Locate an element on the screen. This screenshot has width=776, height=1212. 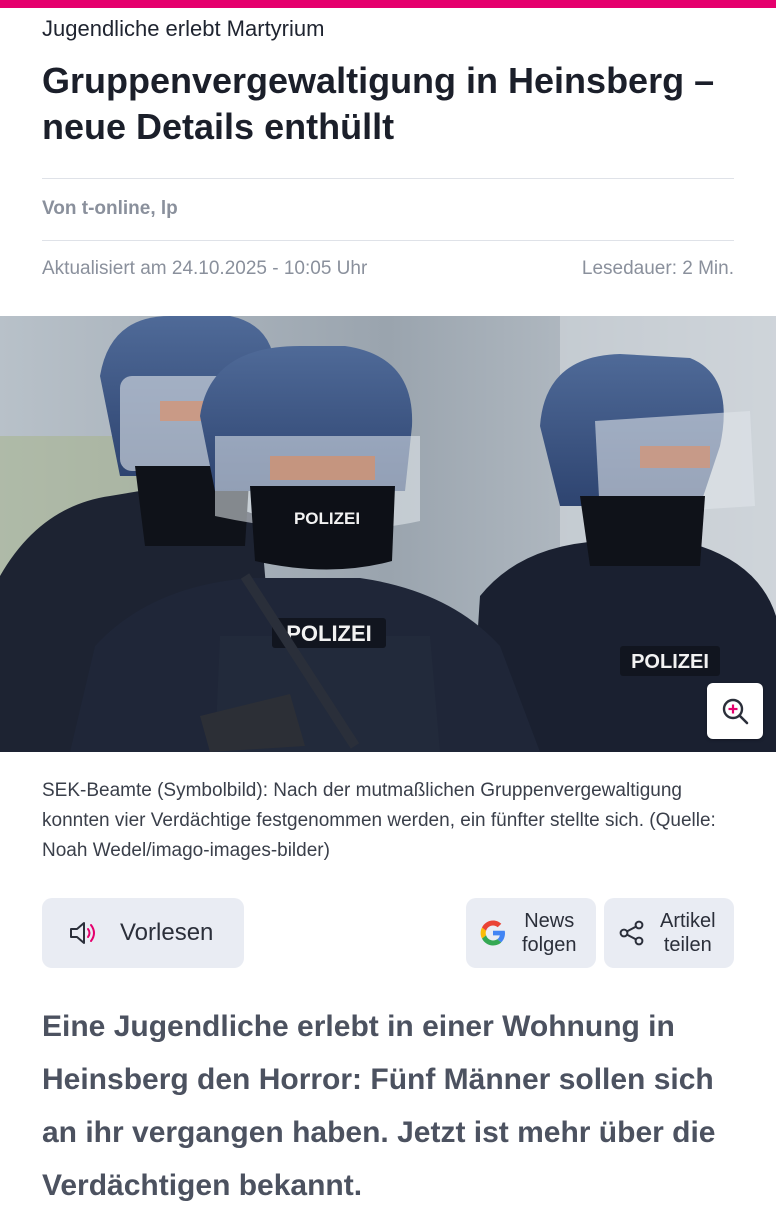
news-follow-label: News folgen is located at coordinates (549, 933).